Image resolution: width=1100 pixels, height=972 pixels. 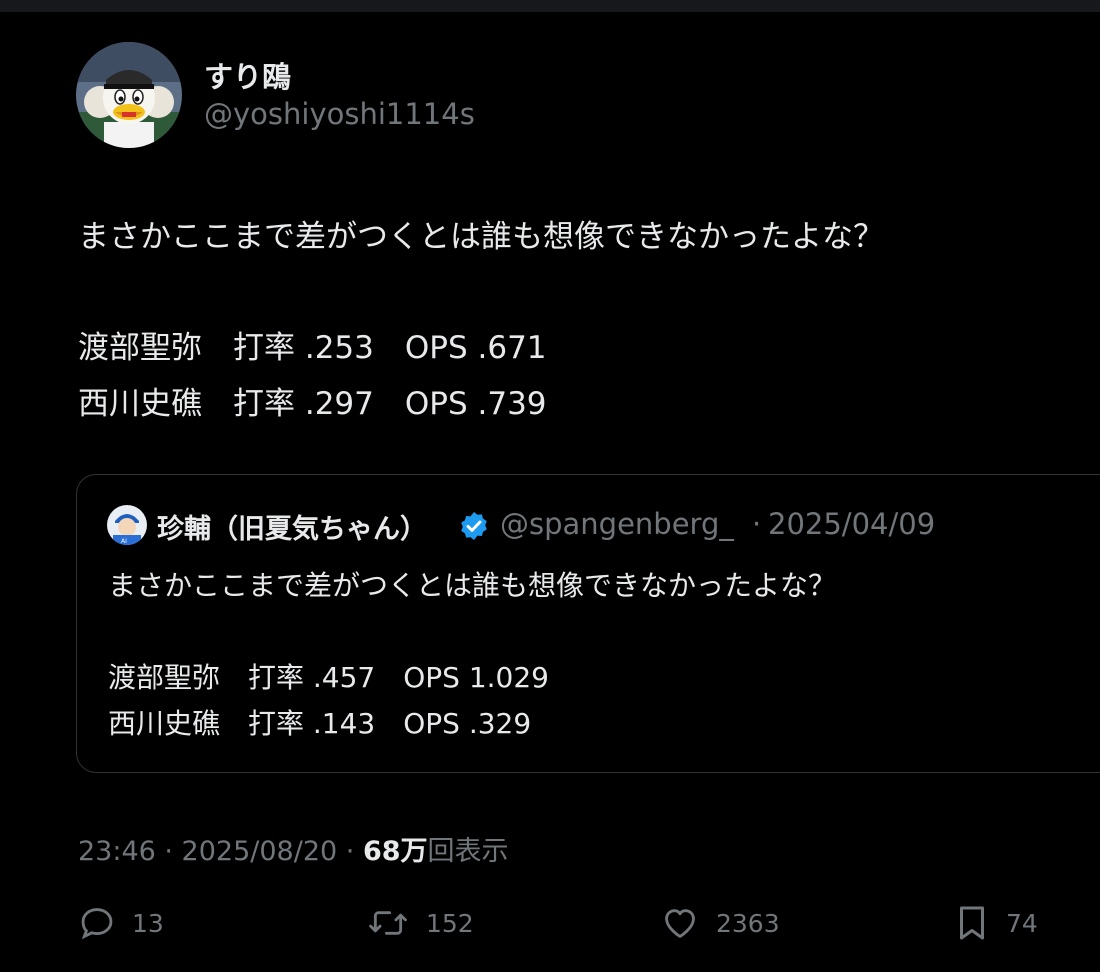 I want to click on mascot-avatar-icon, so click(x=129, y=95).